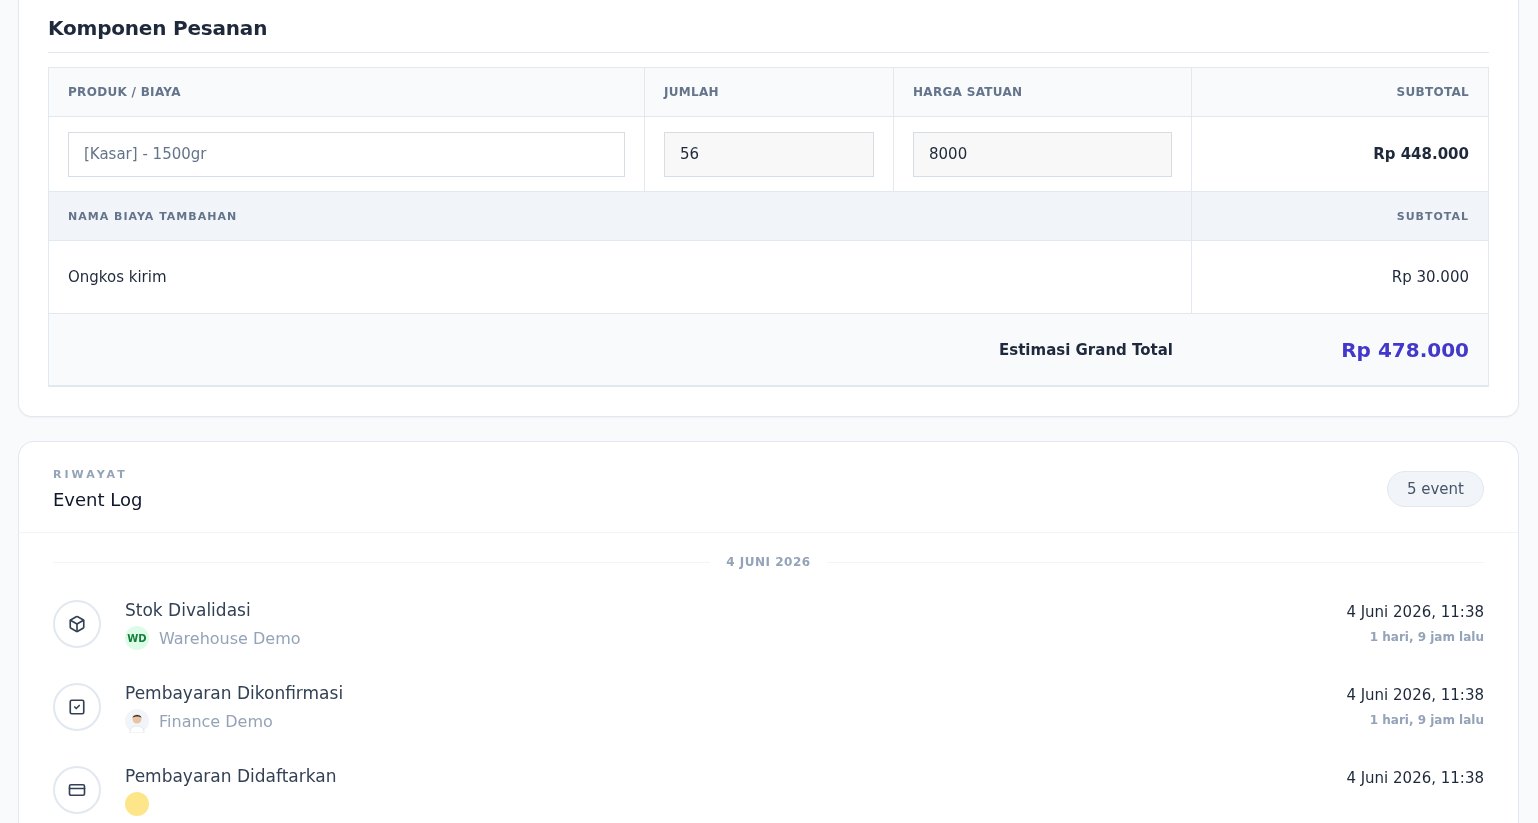 The width and height of the screenshot is (1538, 823). I want to click on subtotal-value: Rp 448.000, so click(1421, 154).